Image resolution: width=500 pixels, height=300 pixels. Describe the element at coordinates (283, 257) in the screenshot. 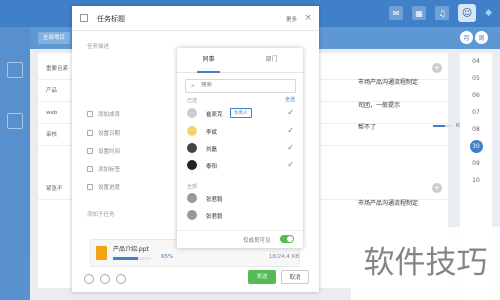

I see `file-size: 18/24.4 KB` at that location.